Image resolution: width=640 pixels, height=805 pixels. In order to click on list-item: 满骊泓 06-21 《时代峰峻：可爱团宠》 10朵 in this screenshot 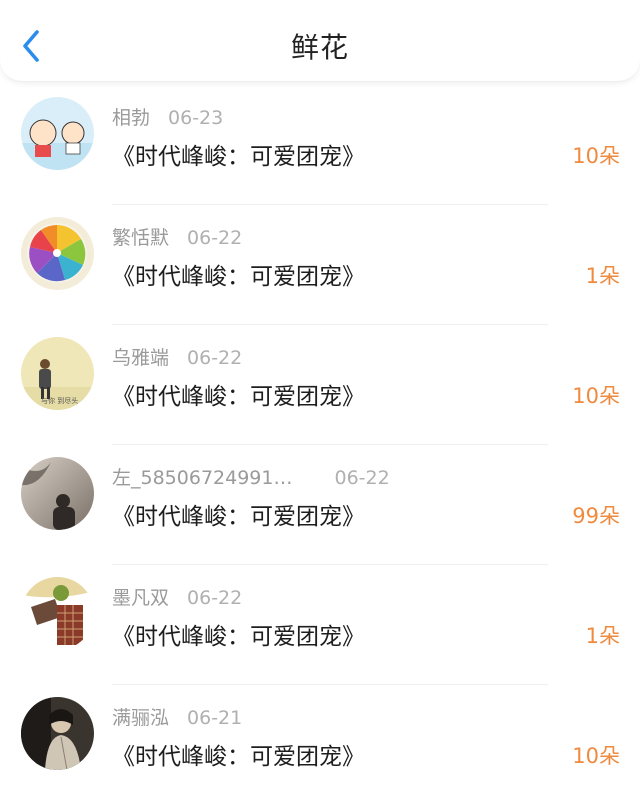, I will do `click(320, 745)`.